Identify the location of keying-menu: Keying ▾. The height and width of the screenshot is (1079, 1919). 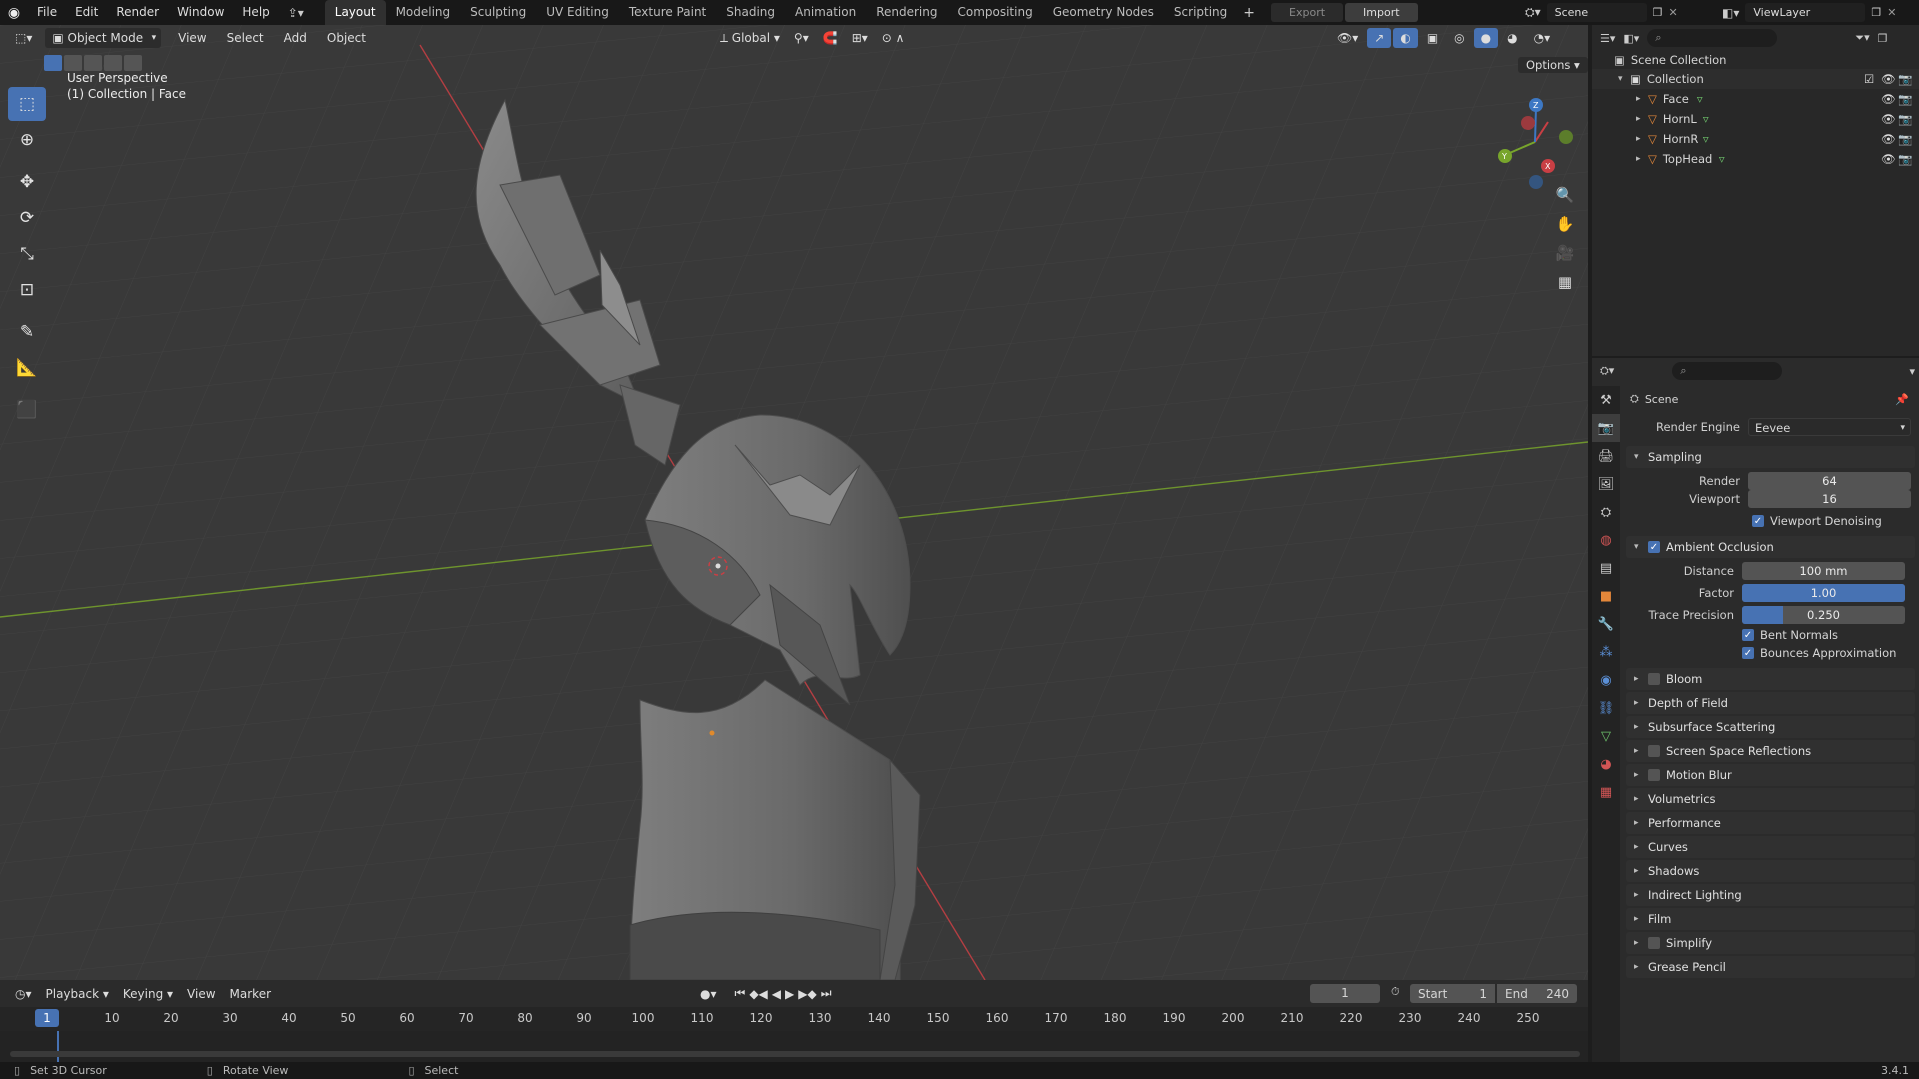
(148, 994).